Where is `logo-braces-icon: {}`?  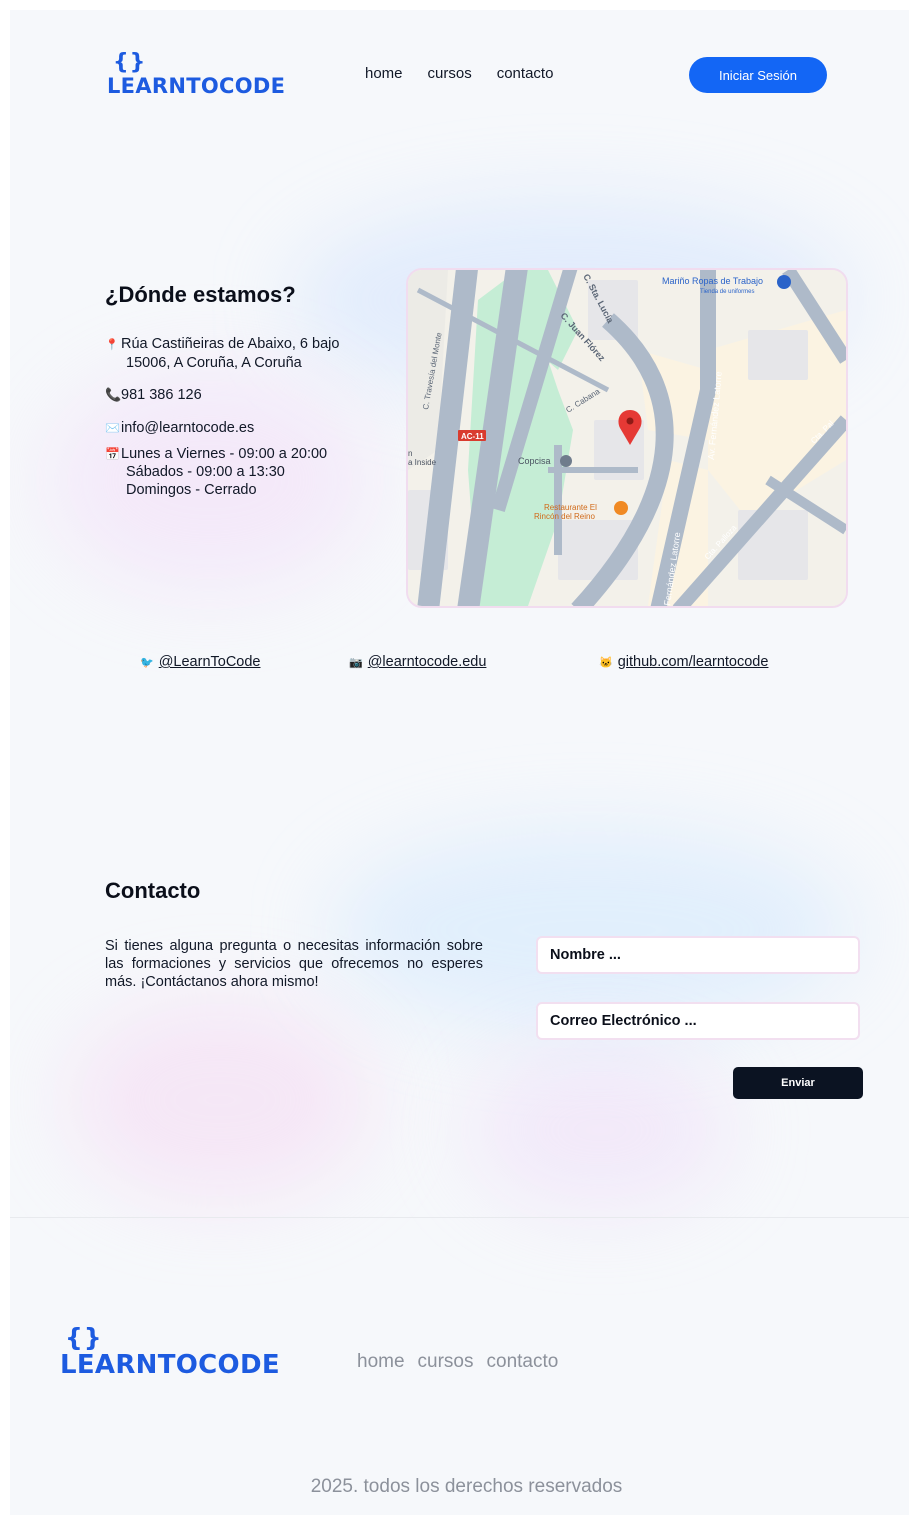
logo-braces-icon: {} is located at coordinates (130, 62).